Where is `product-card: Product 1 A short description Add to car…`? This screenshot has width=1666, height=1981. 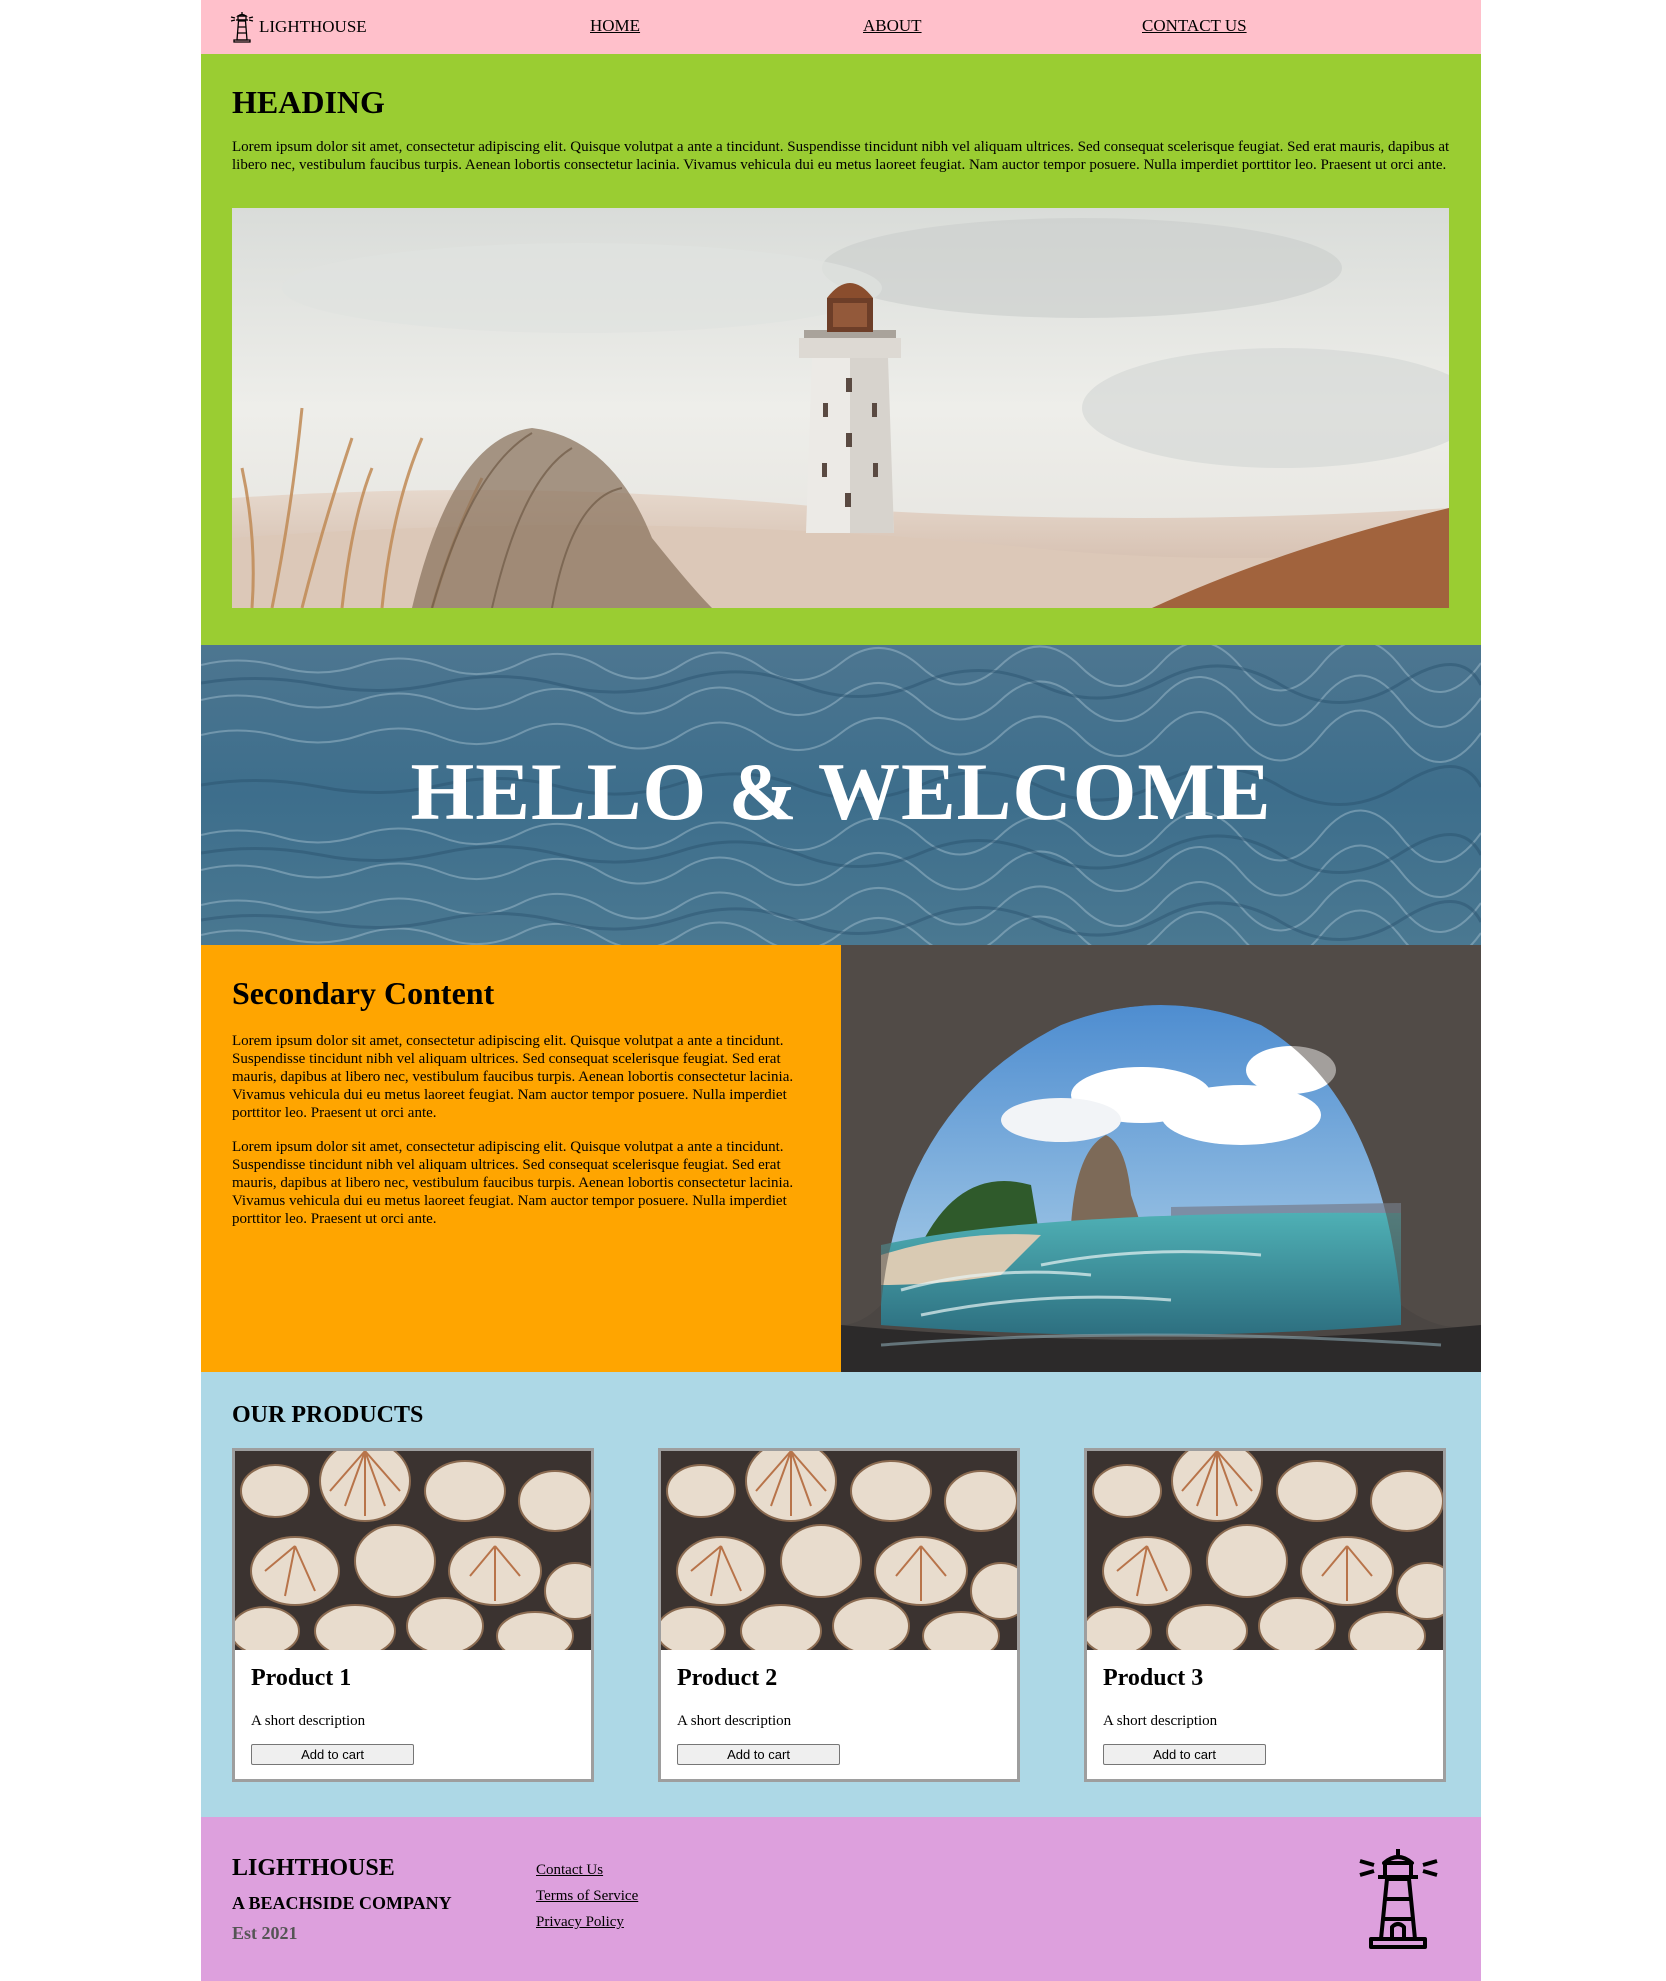 product-card: Product 1 A short description Add to car… is located at coordinates (413, 1615).